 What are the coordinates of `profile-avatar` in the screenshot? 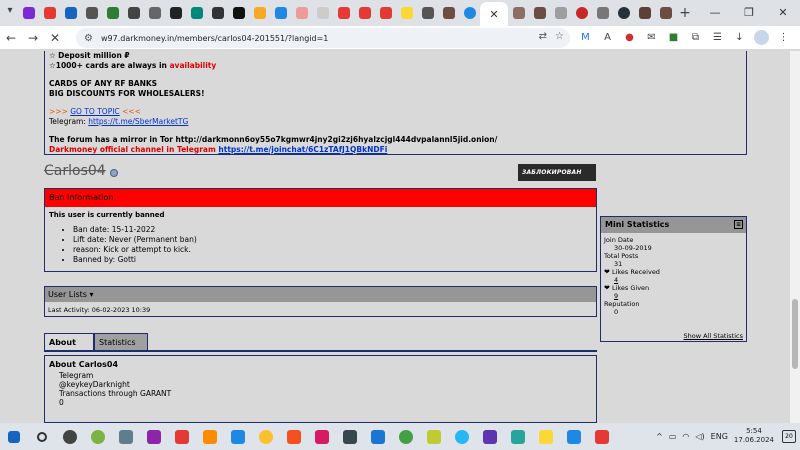 It's located at (761, 37).